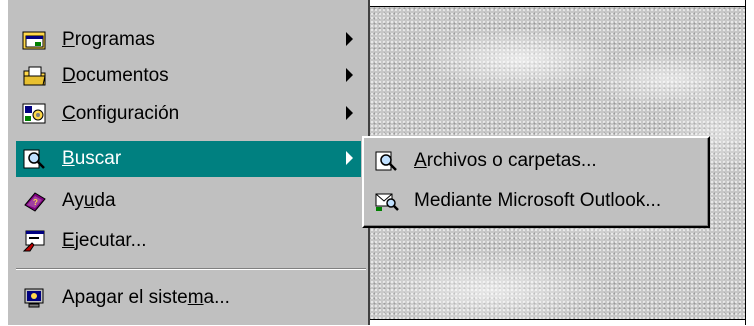  Describe the element at coordinates (92, 158) in the screenshot. I see `menu-item-label: Buscar` at that location.